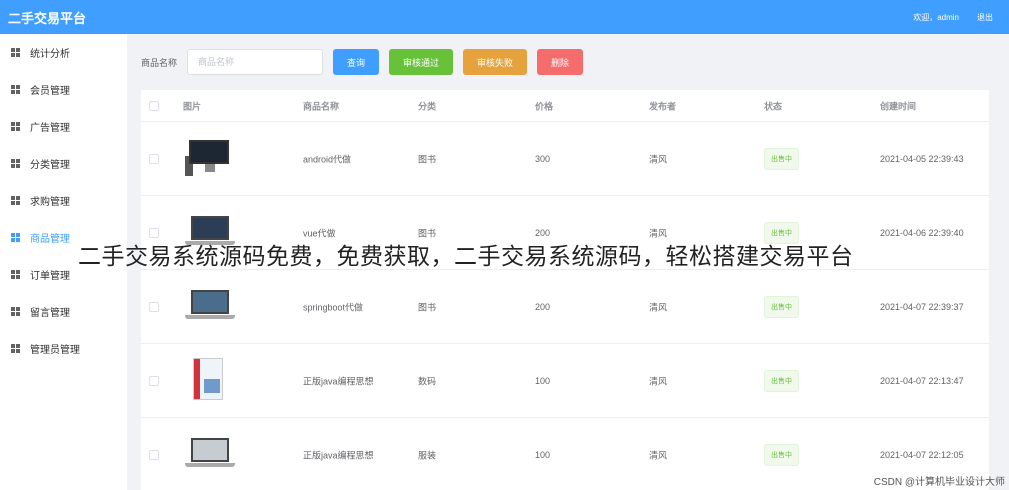 The image size is (1009, 490). I want to click on sidebar-item-stats: 统计分析, so click(63, 52).